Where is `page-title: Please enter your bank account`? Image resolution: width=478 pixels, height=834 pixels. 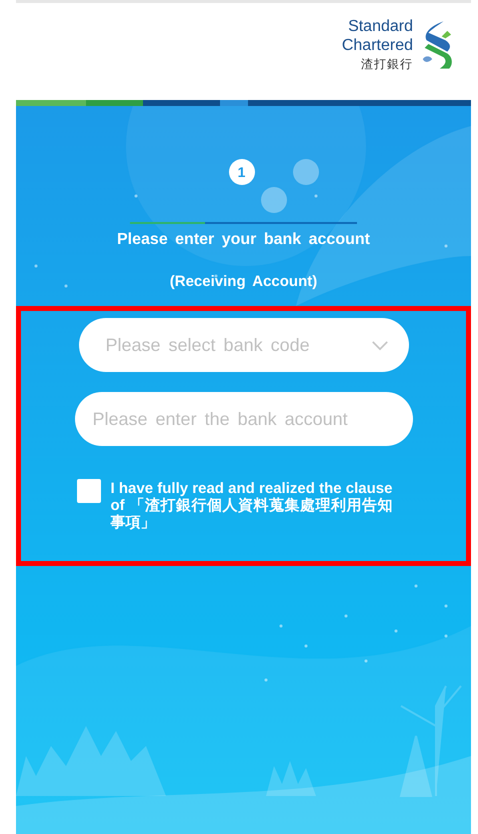
page-title: Please enter your bank account is located at coordinates (243, 240).